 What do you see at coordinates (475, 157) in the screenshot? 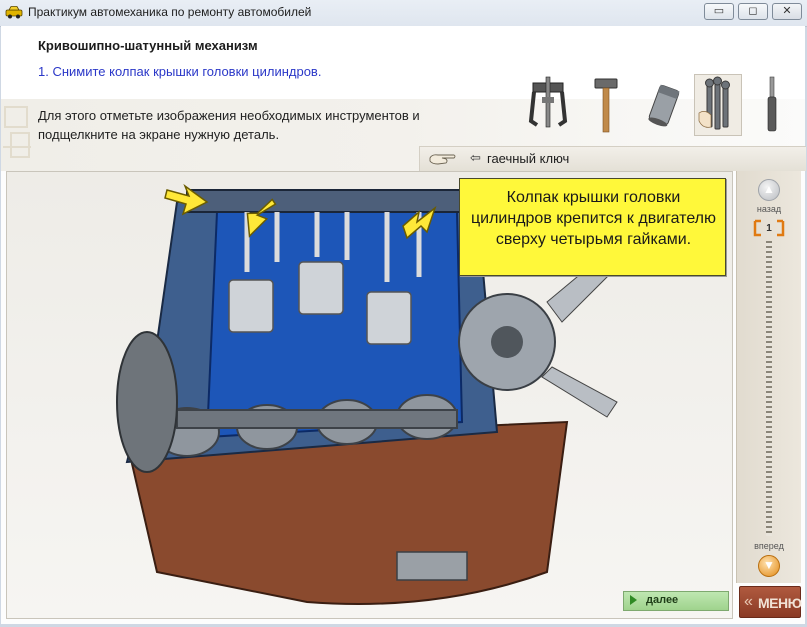
I see `arrow-left-icon: ⇦` at bounding box center [475, 157].